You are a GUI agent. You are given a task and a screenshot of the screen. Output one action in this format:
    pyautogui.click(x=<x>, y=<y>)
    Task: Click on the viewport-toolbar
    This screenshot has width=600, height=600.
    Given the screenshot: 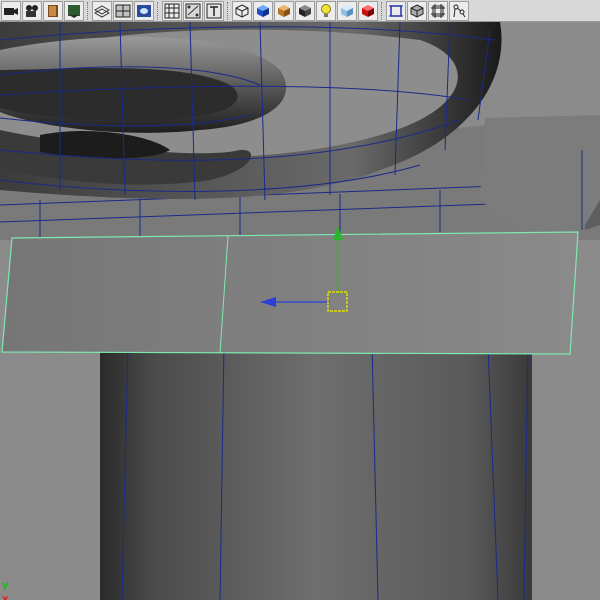 What is the action you would take?
    pyautogui.click(x=300, y=11)
    